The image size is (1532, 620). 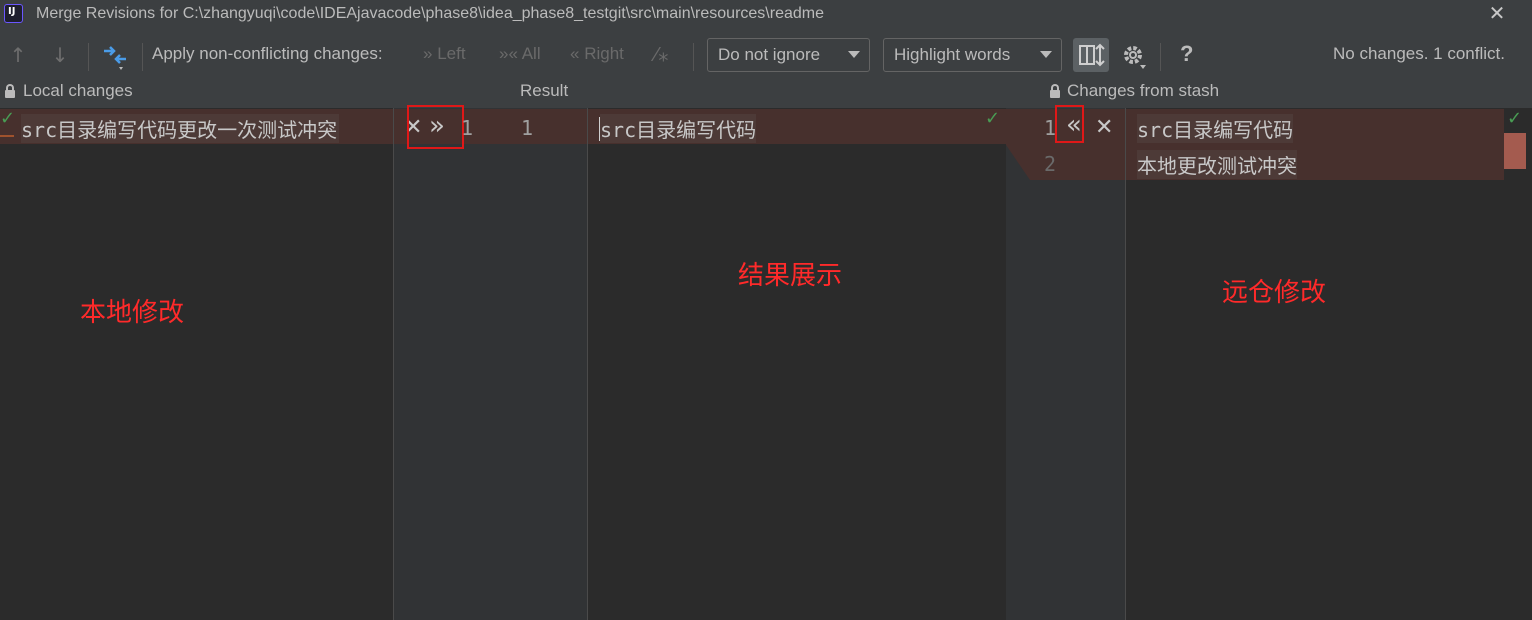 I want to click on local-changes-title: Local changes, so click(x=78, y=90).